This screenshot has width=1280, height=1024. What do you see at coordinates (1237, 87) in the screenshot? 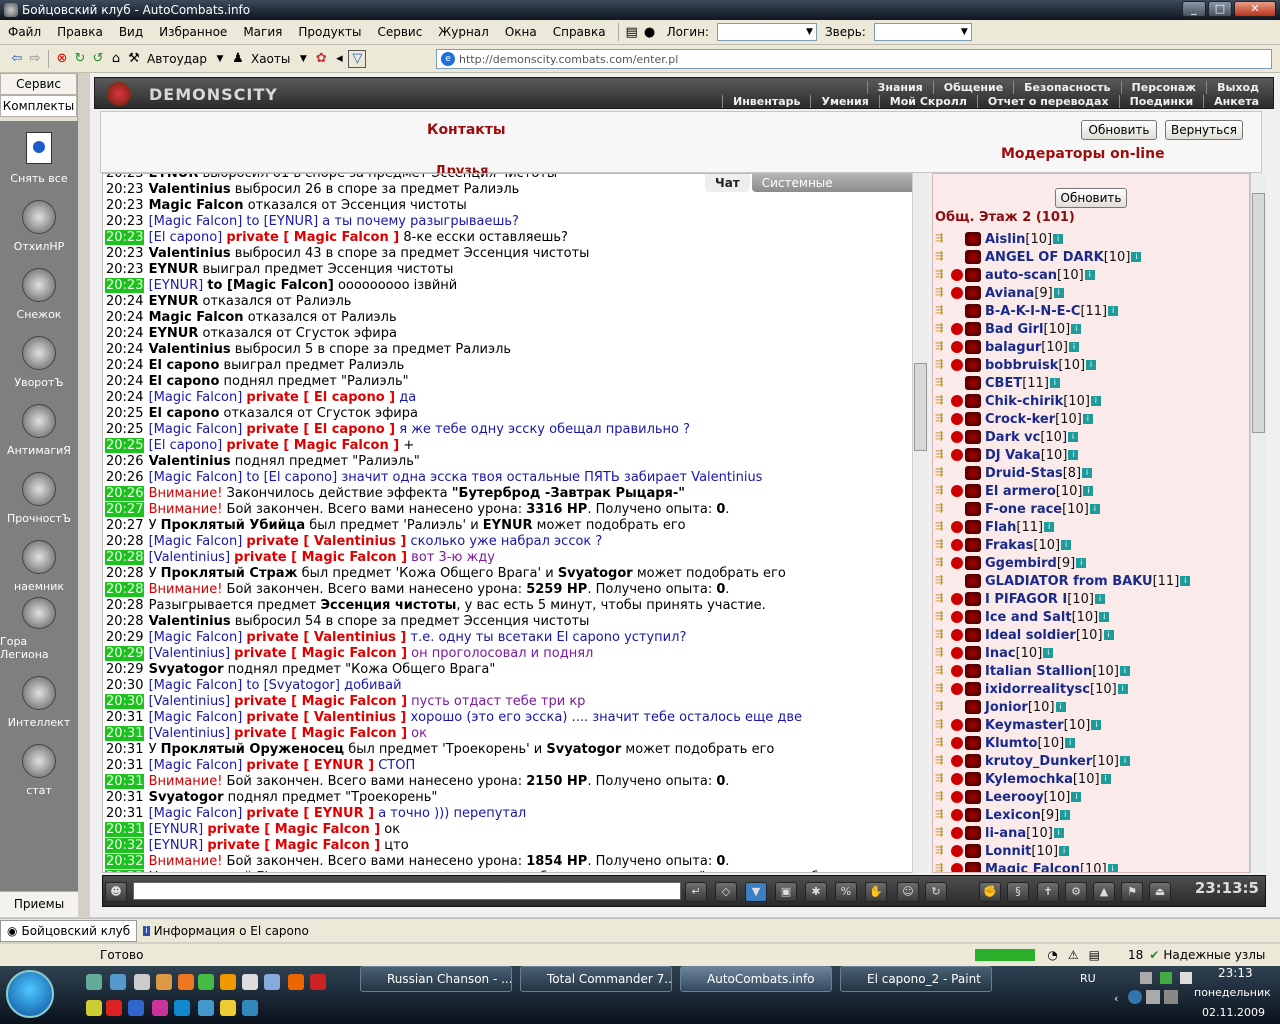
I see `nav-vyhod: Выход` at bounding box center [1237, 87].